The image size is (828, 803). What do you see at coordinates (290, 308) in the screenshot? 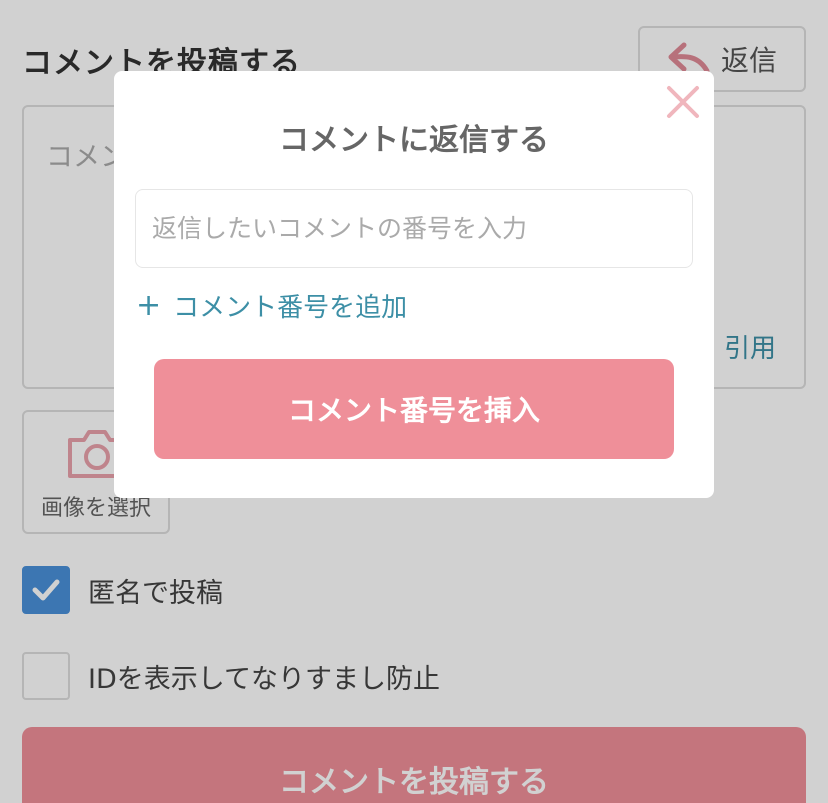
I see `add-comment-number-label: コメント番号を追加` at bounding box center [290, 308].